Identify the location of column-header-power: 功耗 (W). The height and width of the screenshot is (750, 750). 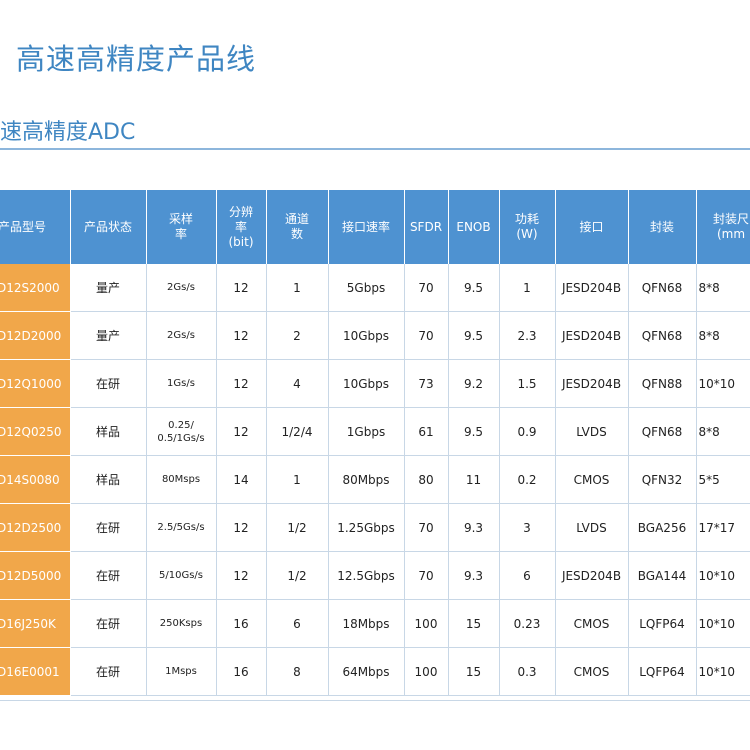
(527, 227).